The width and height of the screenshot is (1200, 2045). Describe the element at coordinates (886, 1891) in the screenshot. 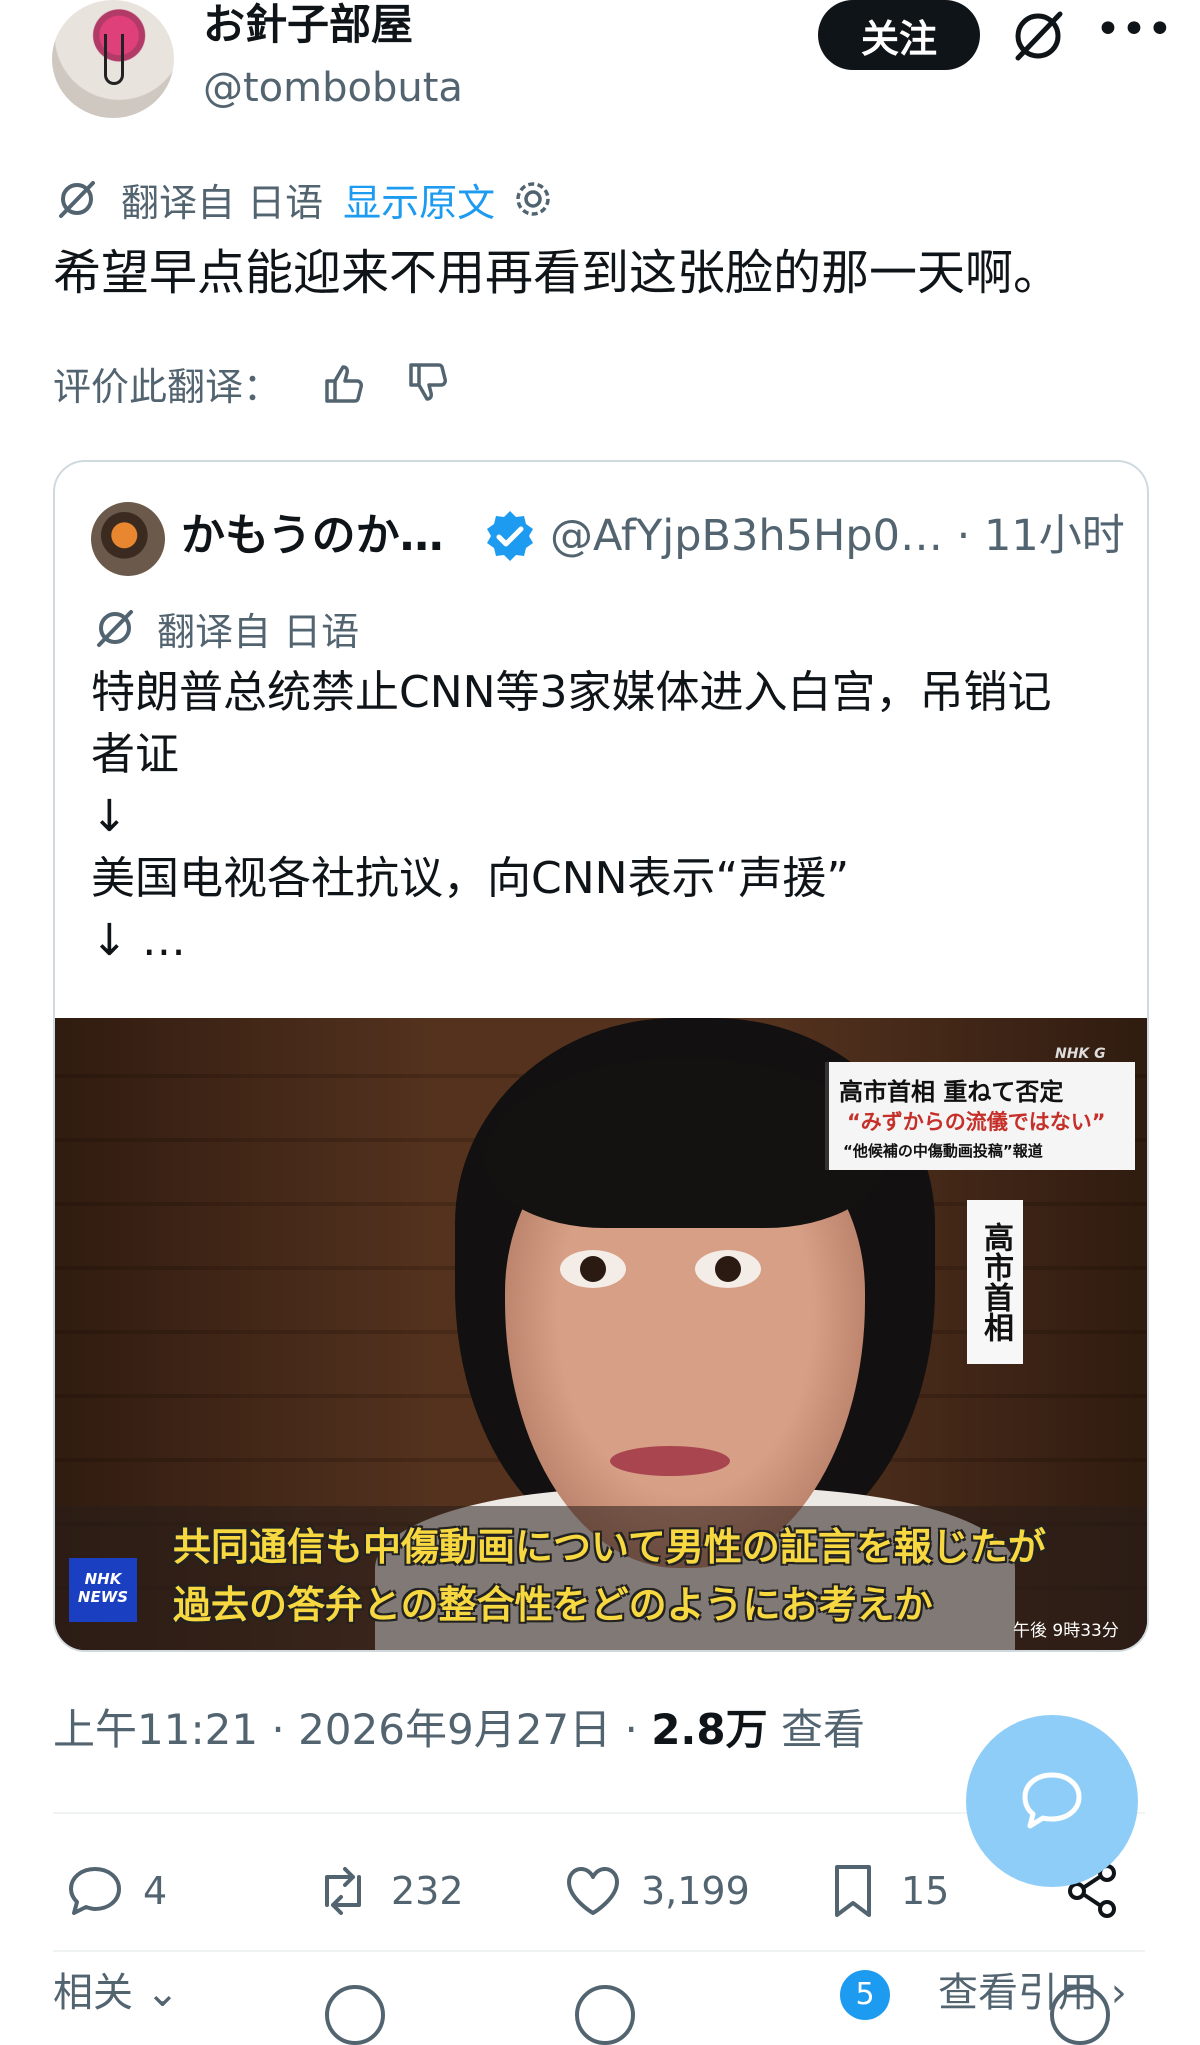

I see `bookmark-button: 15` at that location.